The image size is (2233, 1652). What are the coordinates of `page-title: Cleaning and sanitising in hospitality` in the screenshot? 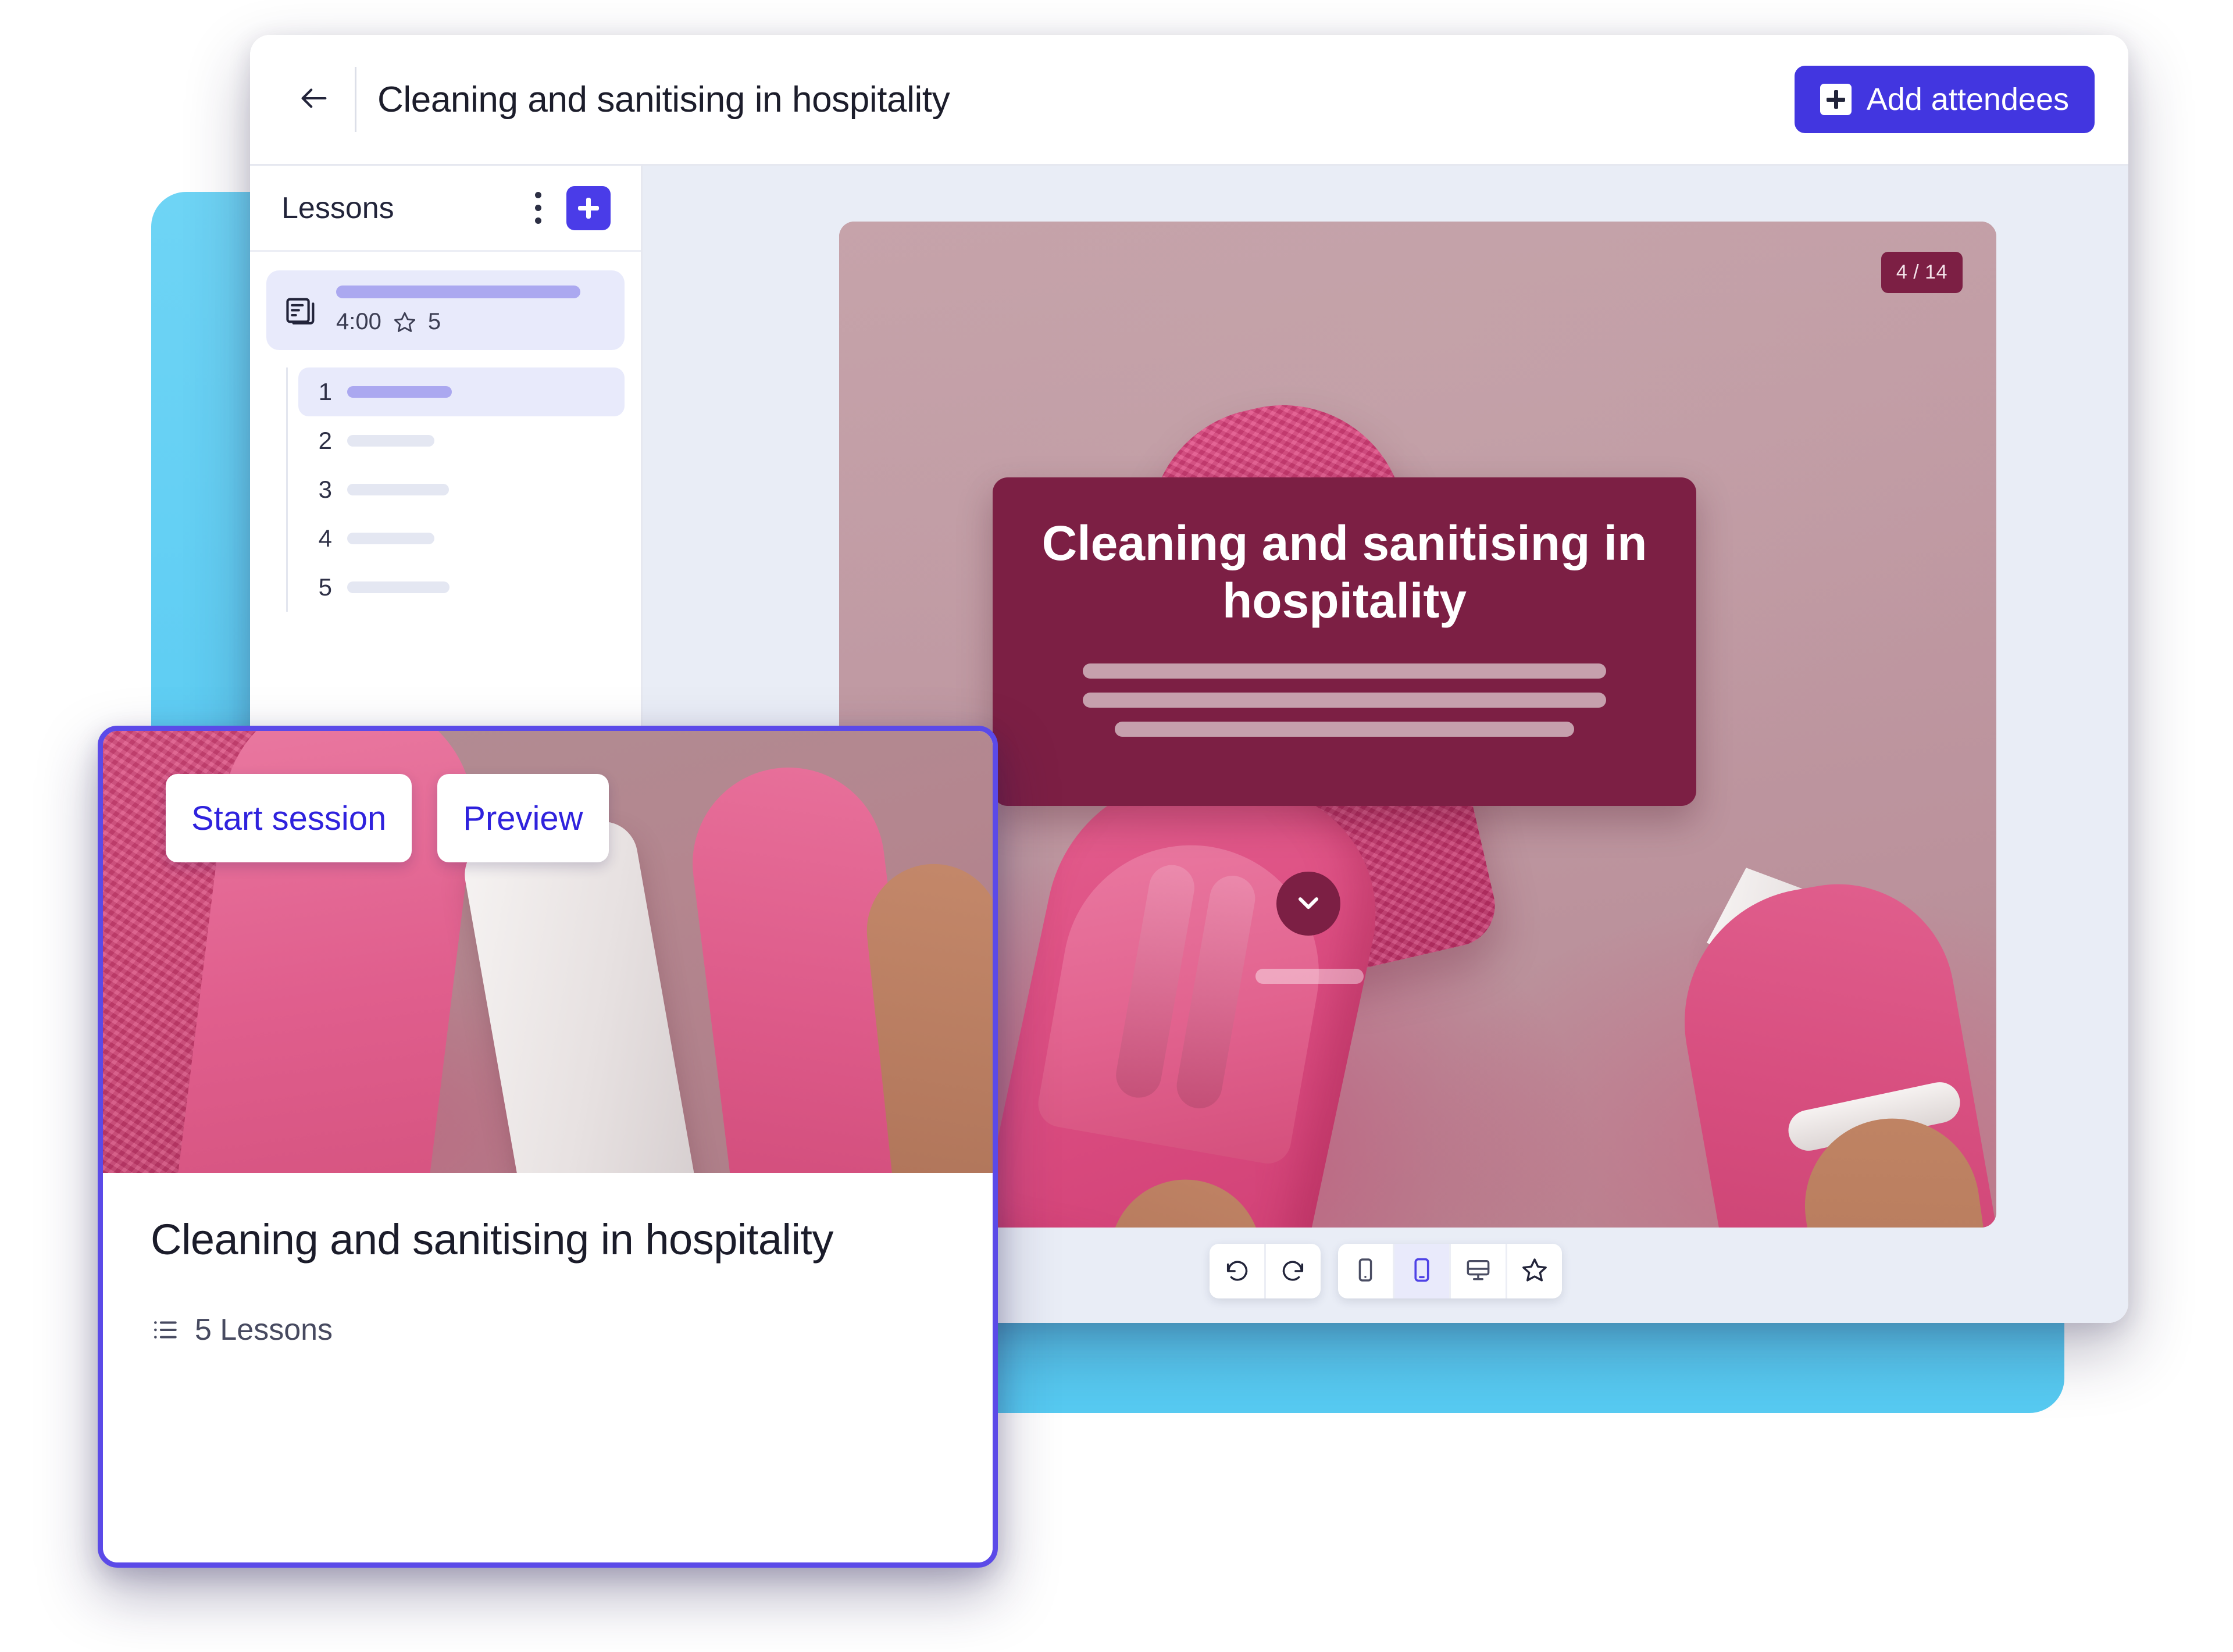 It's located at (664, 99).